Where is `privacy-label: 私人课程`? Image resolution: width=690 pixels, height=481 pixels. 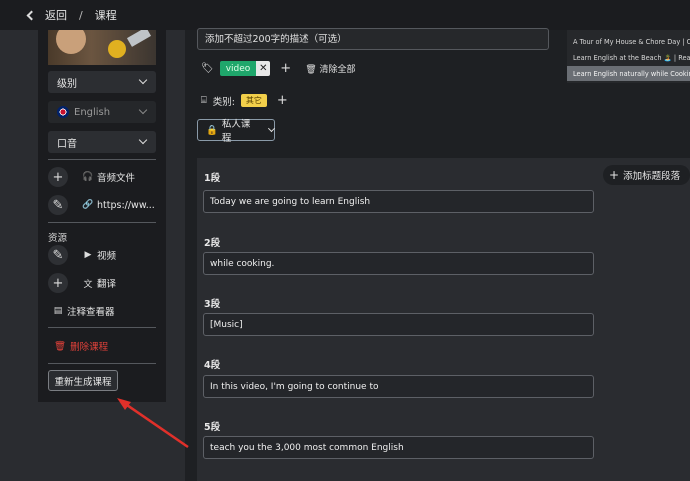
privacy-label: 私人课程 is located at coordinates (236, 131).